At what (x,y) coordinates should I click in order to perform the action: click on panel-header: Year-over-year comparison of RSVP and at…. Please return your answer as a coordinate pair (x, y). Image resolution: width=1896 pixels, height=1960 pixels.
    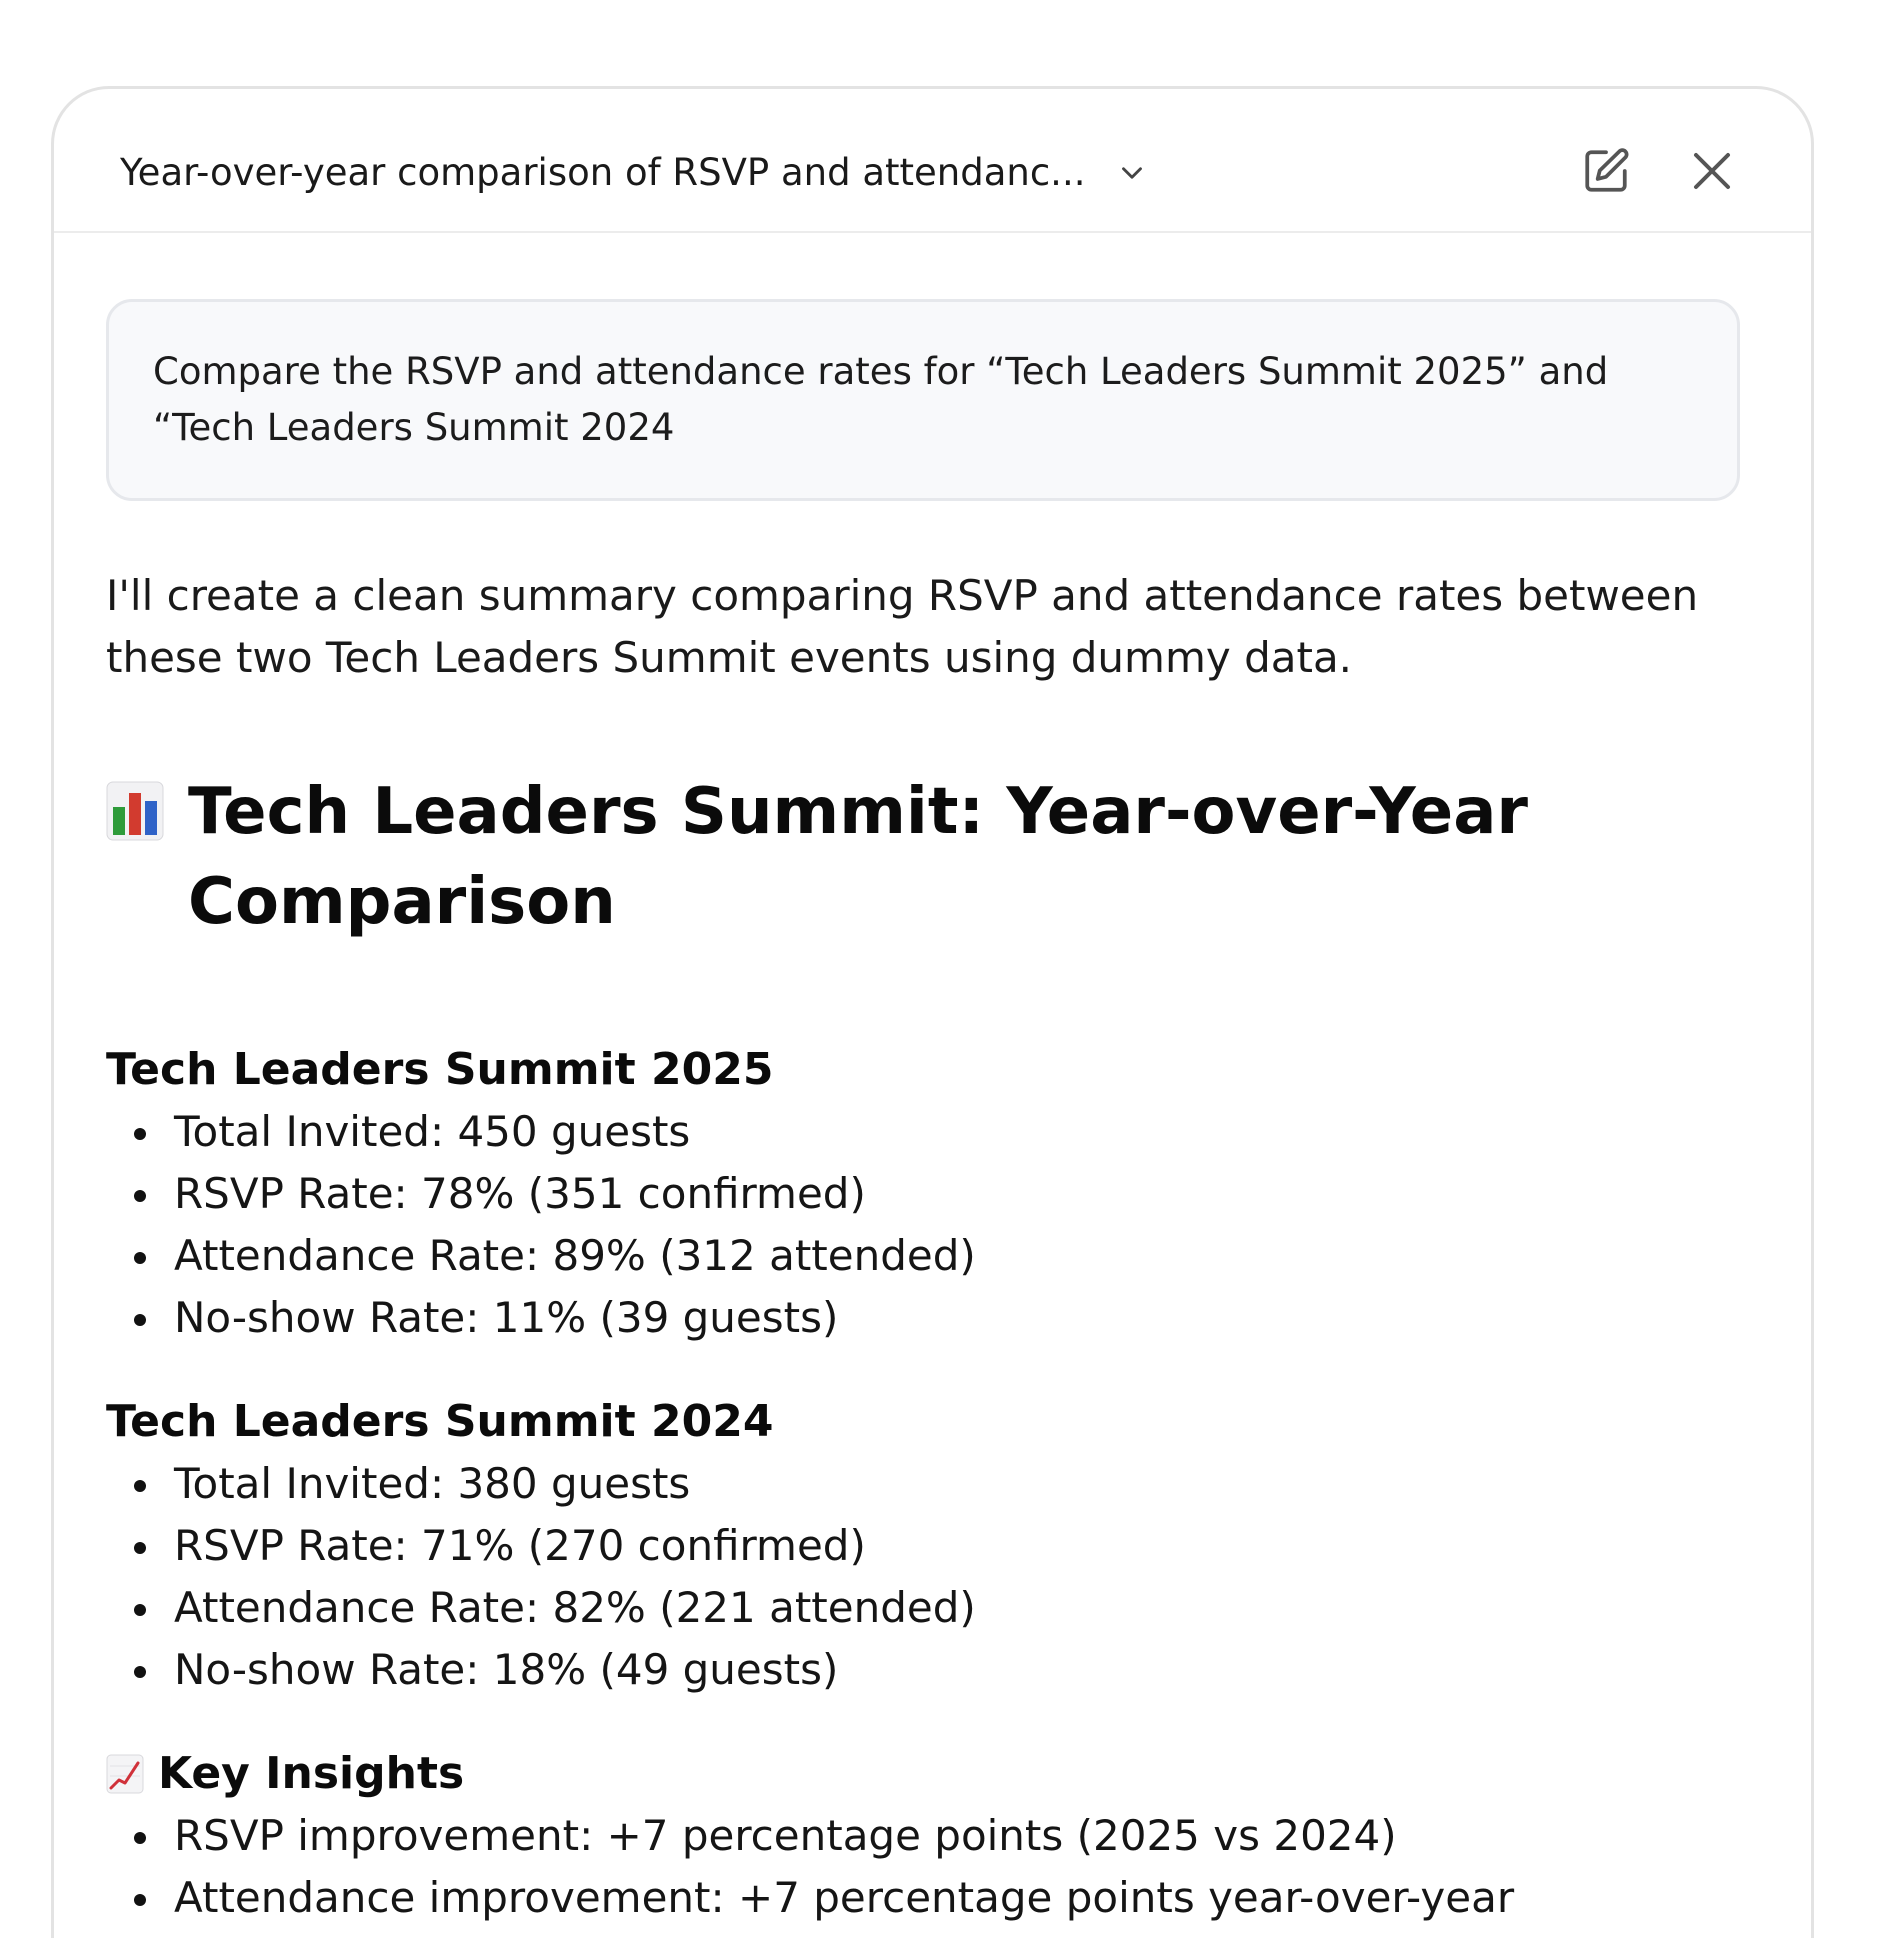
    Looking at the image, I should click on (932, 161).